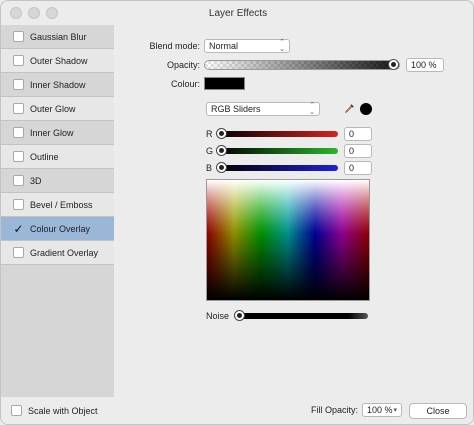 Image resolution: width=474 pixels, height=425 pixels. I want to click on blend-mode-value: Normal, so click(224, 46).